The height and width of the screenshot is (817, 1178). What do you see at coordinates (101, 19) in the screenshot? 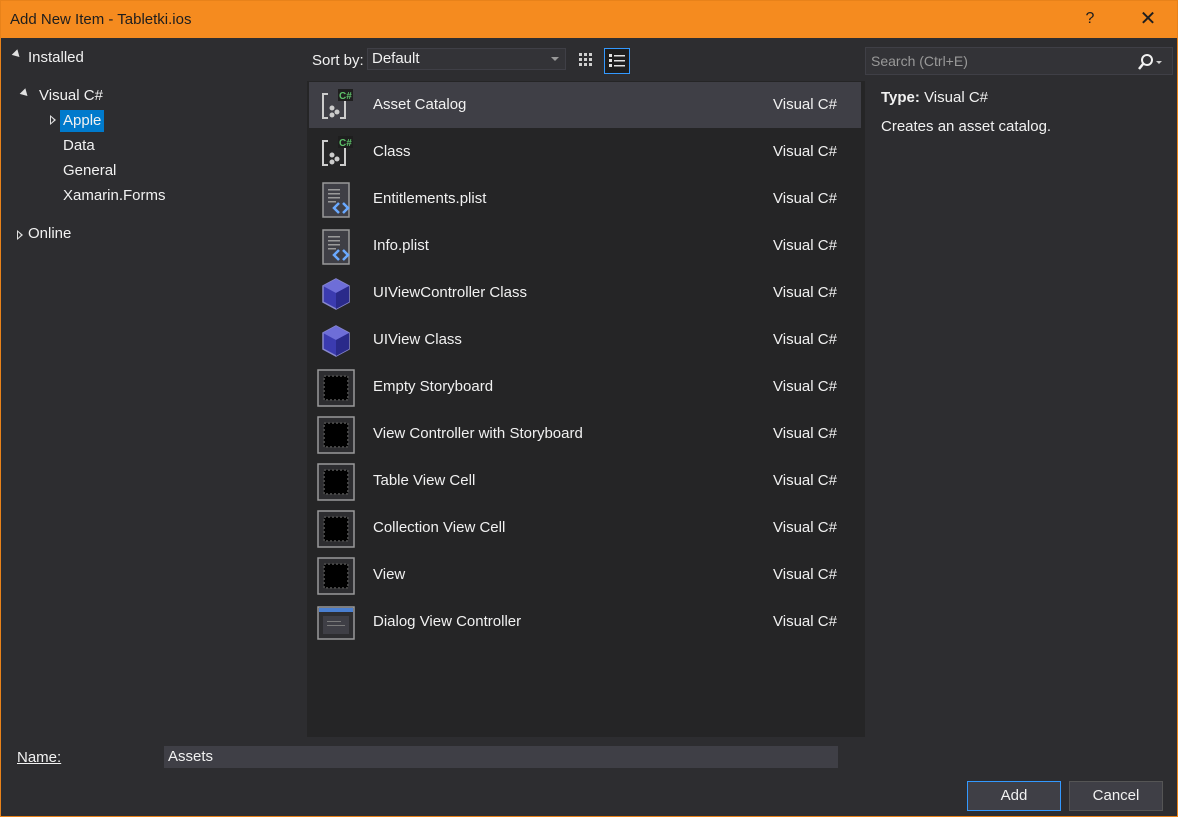
I see `window-title: Add New Item - Tabletki.ios` at bounding box center [101, 19].